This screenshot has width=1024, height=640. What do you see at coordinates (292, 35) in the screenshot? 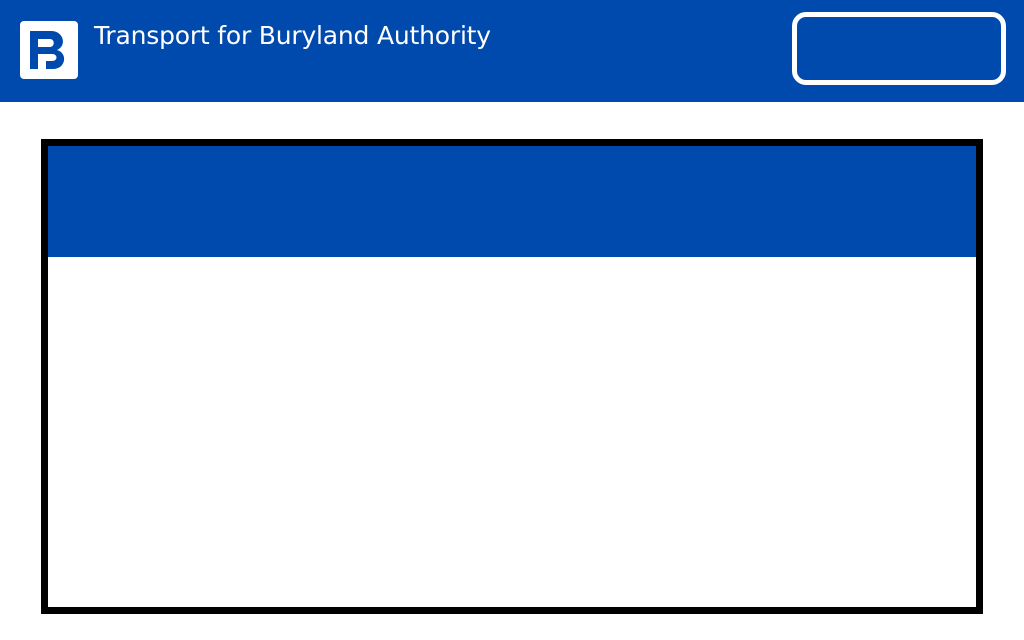
I see `app-title: Transport for Buryland Authority` at bounding box center [292, 35].